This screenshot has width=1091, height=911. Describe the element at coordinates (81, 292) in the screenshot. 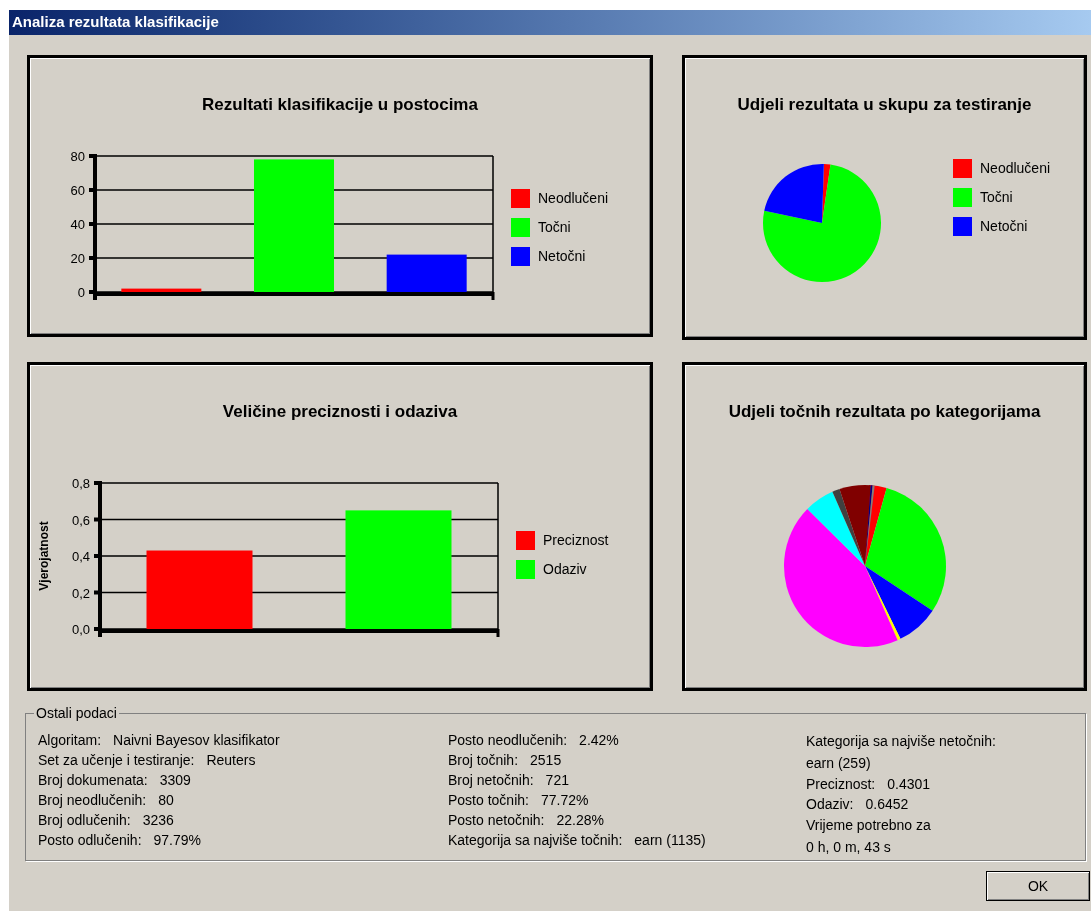

I see `tick-label: 0` at that location.